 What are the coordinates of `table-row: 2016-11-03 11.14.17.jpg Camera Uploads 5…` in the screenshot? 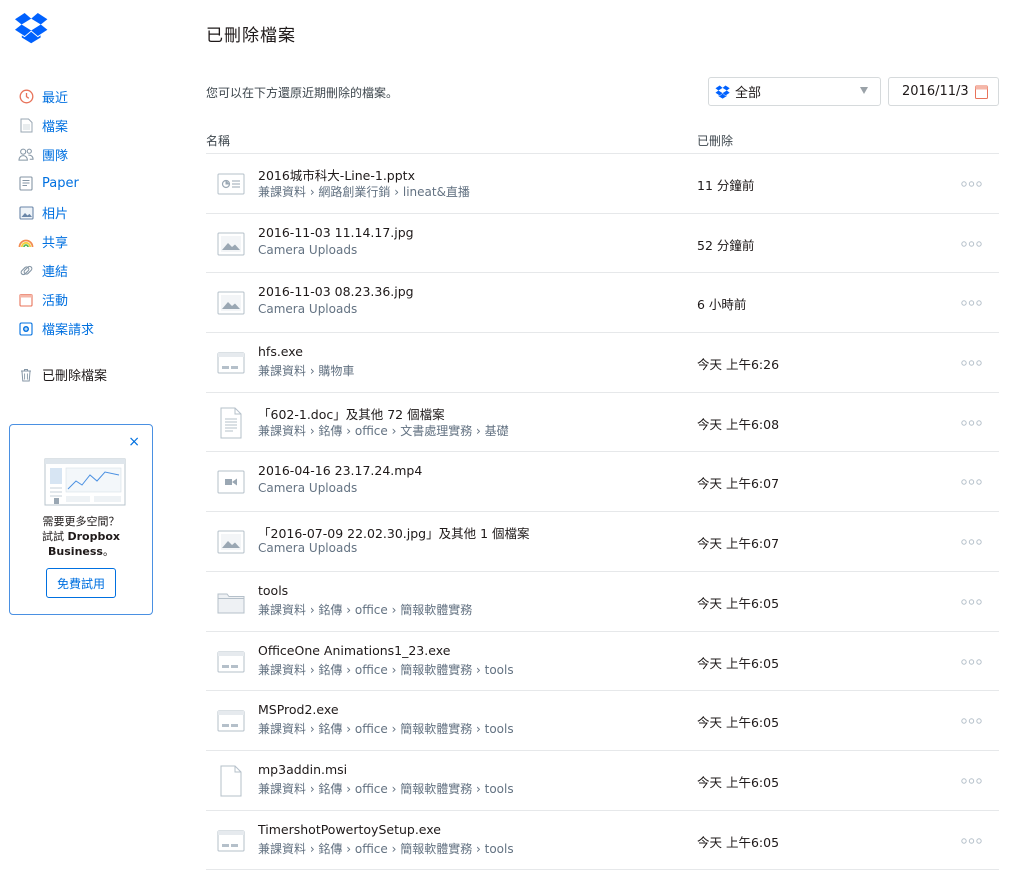 It's located at (602, 244).